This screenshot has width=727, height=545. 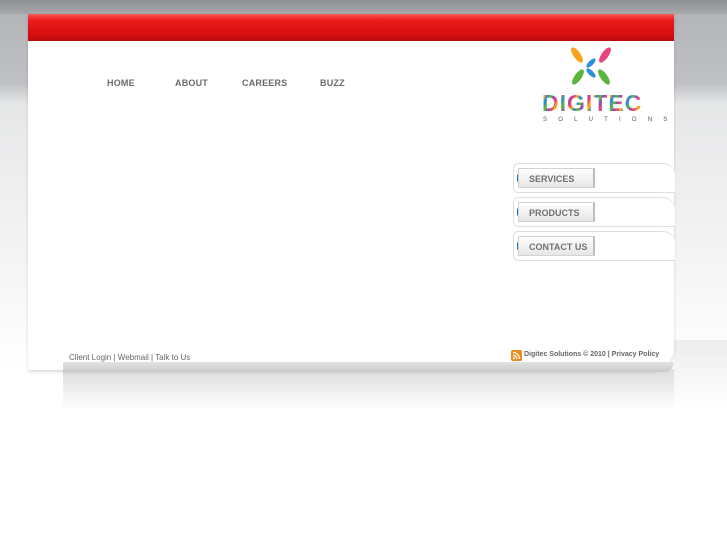 What do you see at coordinates (635, 354) in the screenshot?
I see `privacy-policy-link: Privacy Policy` at bounding box center [635, 354].